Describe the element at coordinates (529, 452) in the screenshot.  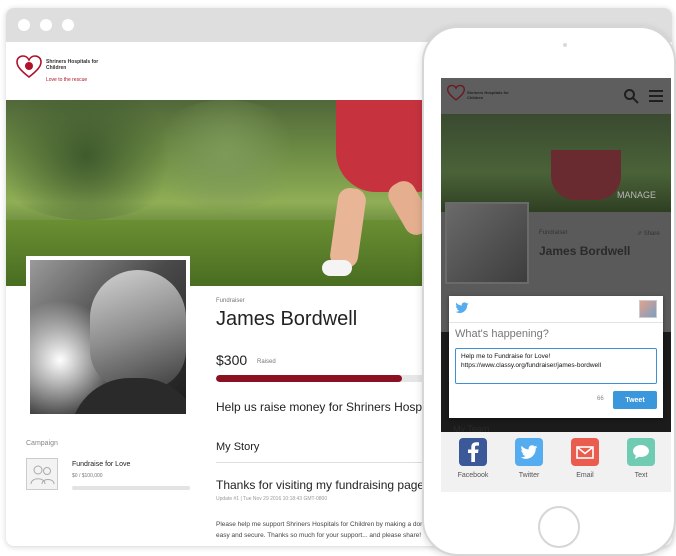
I see `twitter-icon` at that location.